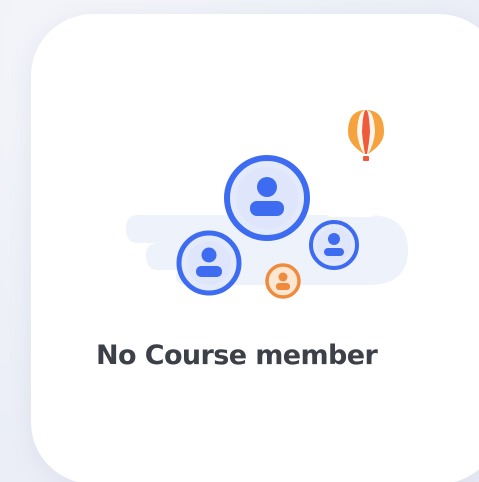 This screenshot has width=479, height=482. Describe the element at coordinates (366, 135) in the screenshot. I see `balloon-icon` at that location.